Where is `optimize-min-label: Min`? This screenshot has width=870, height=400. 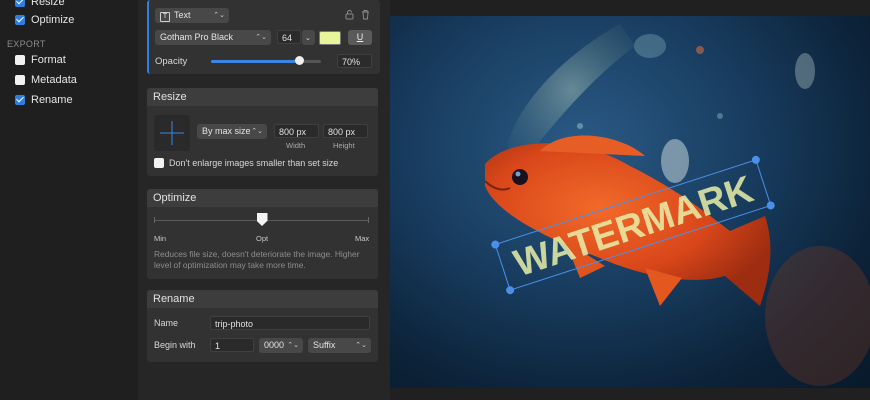
optimize-min-label: Min is located at coordinates (160, 238).